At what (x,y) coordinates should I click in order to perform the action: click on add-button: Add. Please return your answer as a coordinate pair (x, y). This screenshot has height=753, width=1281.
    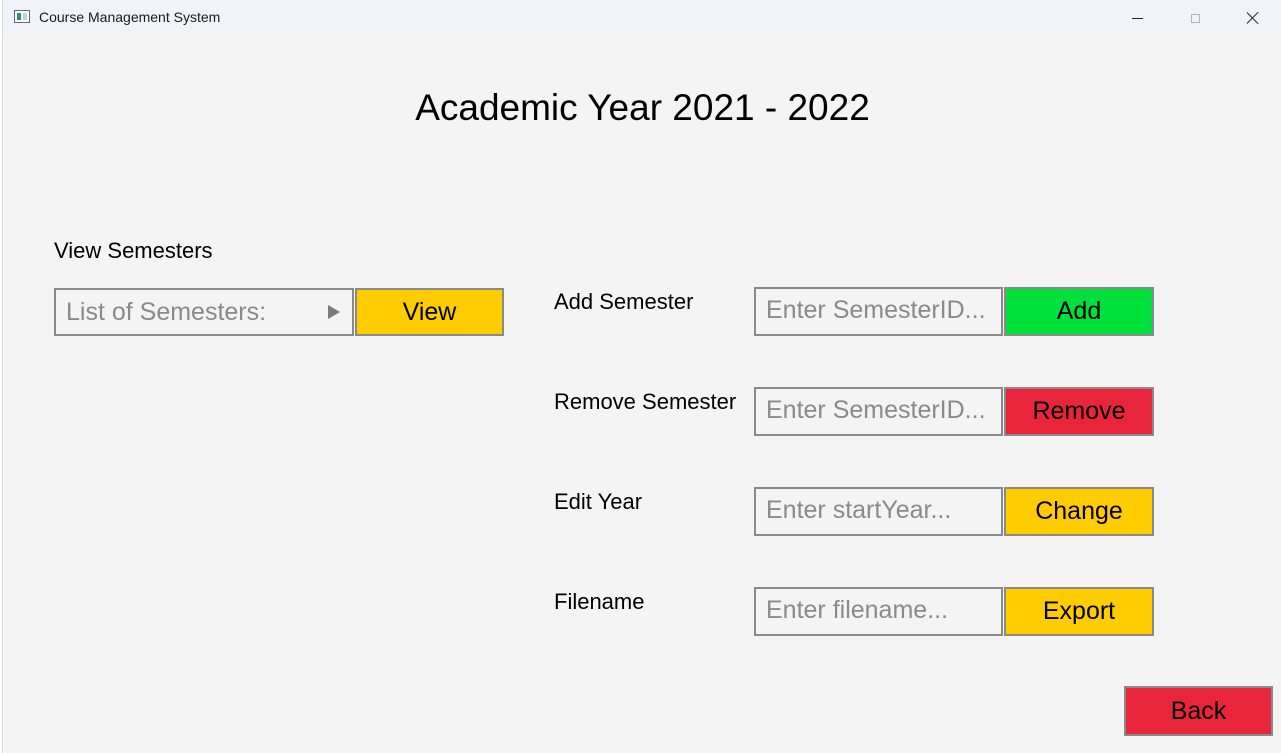
    Looking at the image, I should click on (1079, 311).